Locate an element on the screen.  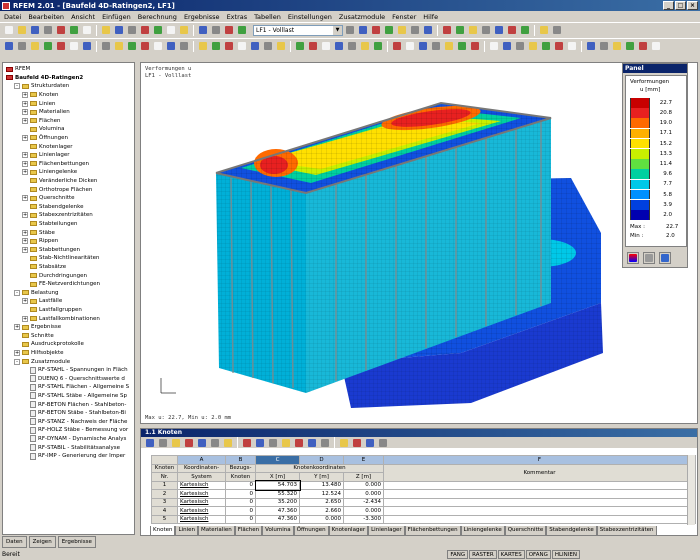
y-coord-cell: 0.000 is located at coordinates (321, 519).